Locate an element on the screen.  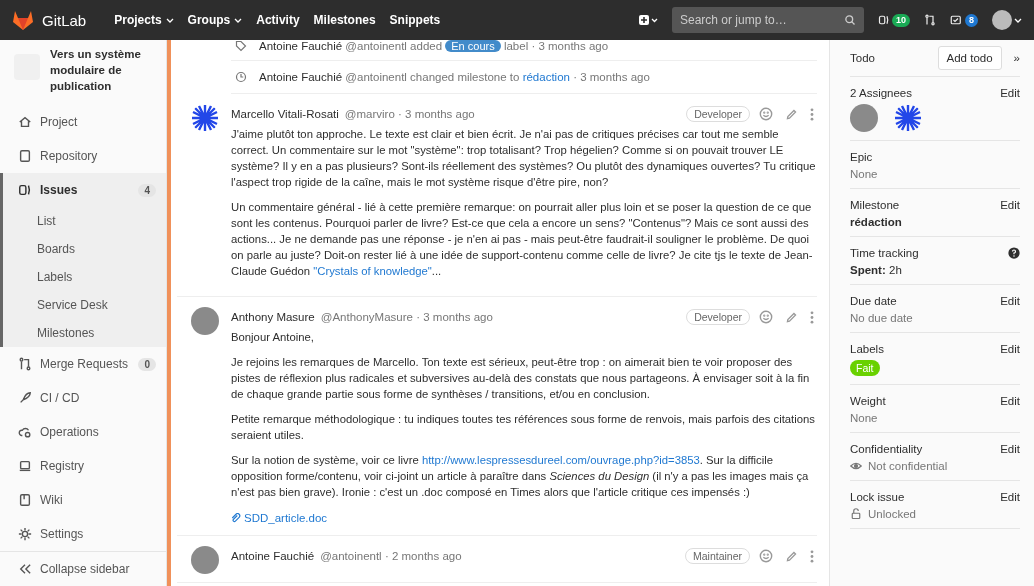
sidebar-item: Settings is located at coordinates (83, 534).